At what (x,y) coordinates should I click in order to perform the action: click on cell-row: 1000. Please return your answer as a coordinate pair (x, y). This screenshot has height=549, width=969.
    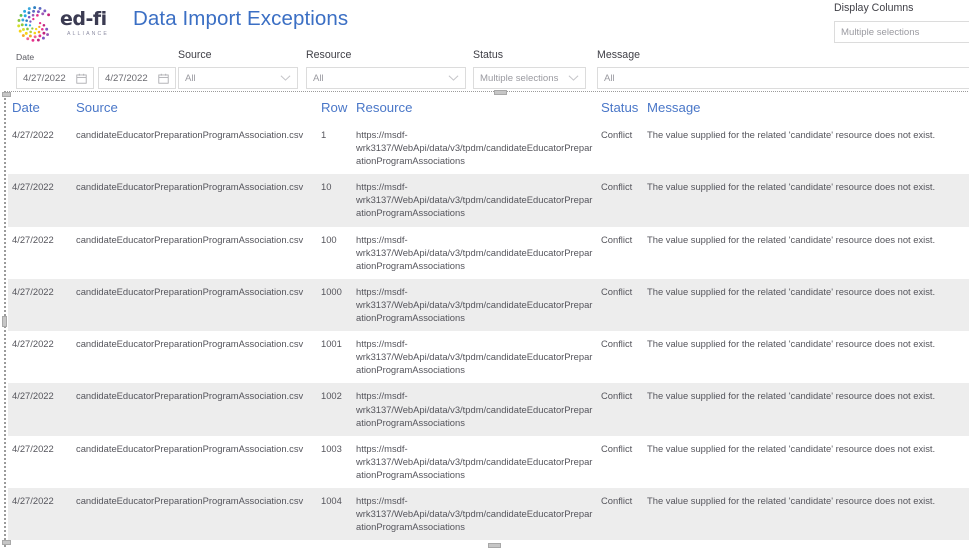
    Looking at the image, I should click on (334, 305).